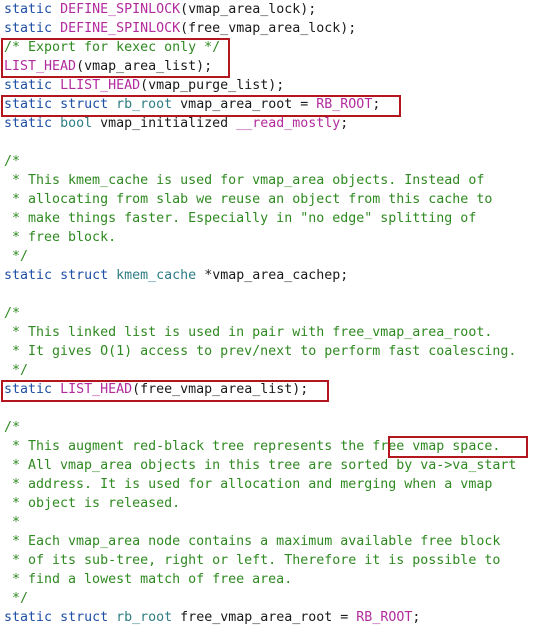  Describe the element at coordinates (115, 58) in the screenshot. I see `highlight-box-export-comment` at that location.